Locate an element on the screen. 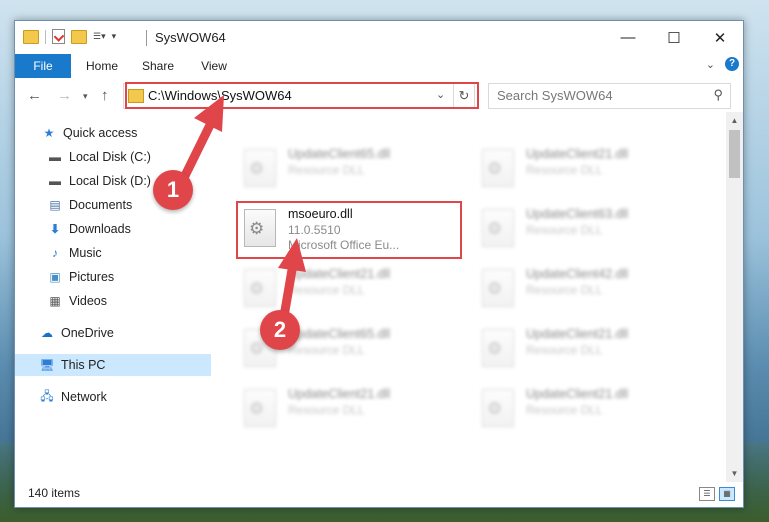 The height and width of the screenshot is (522, 769). sidebar-item-downloads: ⬇ Downloads 📌 is located at coordinates (129, 229).